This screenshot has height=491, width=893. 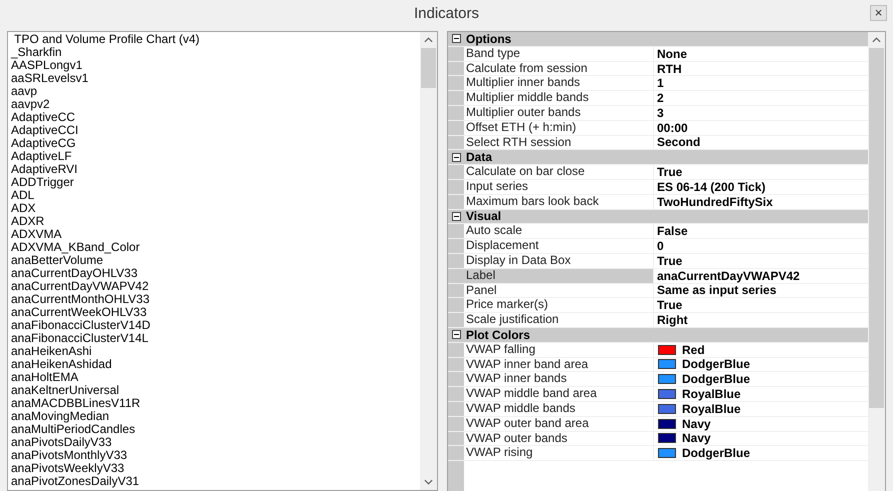 What do you see at coordinates (559, 320) in the screenshot?
I see `property-label: Scale justification` at bounding box center [559, 320].